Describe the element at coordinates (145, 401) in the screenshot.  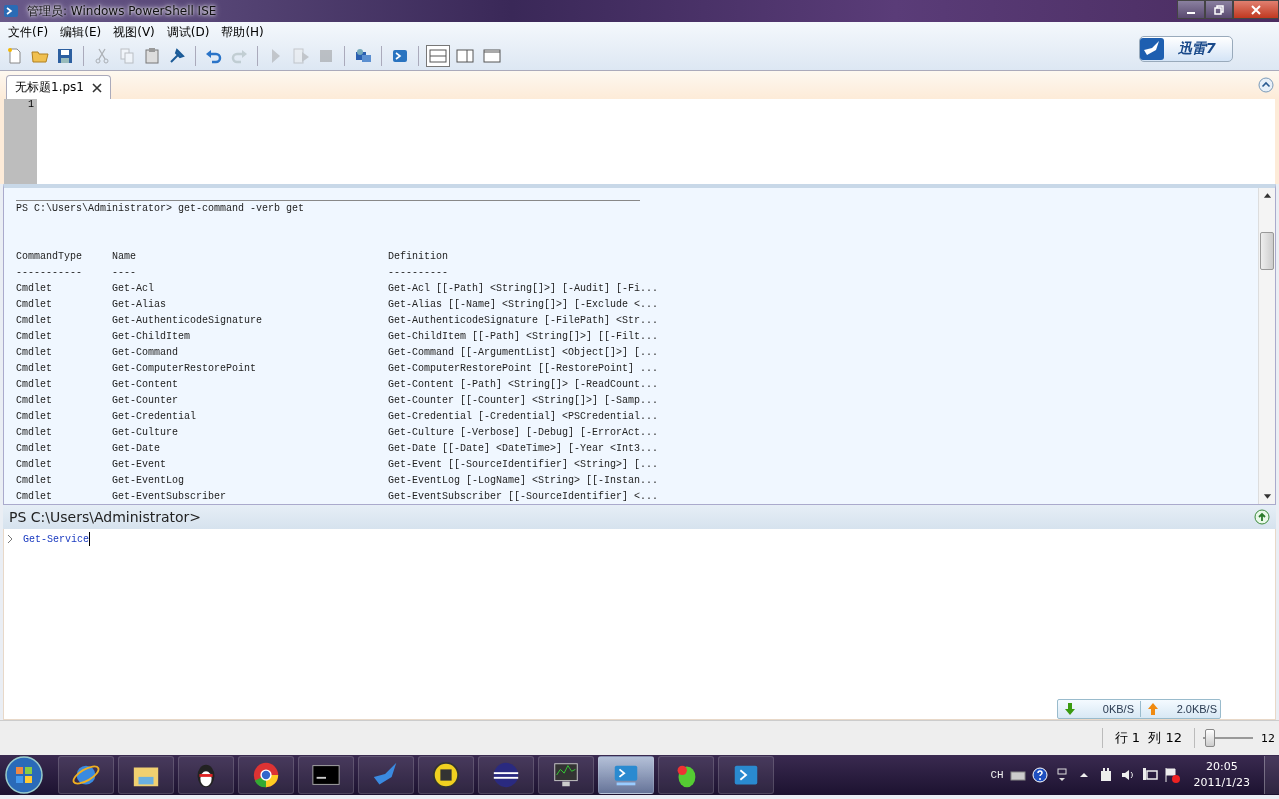
I see `table-cell-text: Get-Counter` at that location.